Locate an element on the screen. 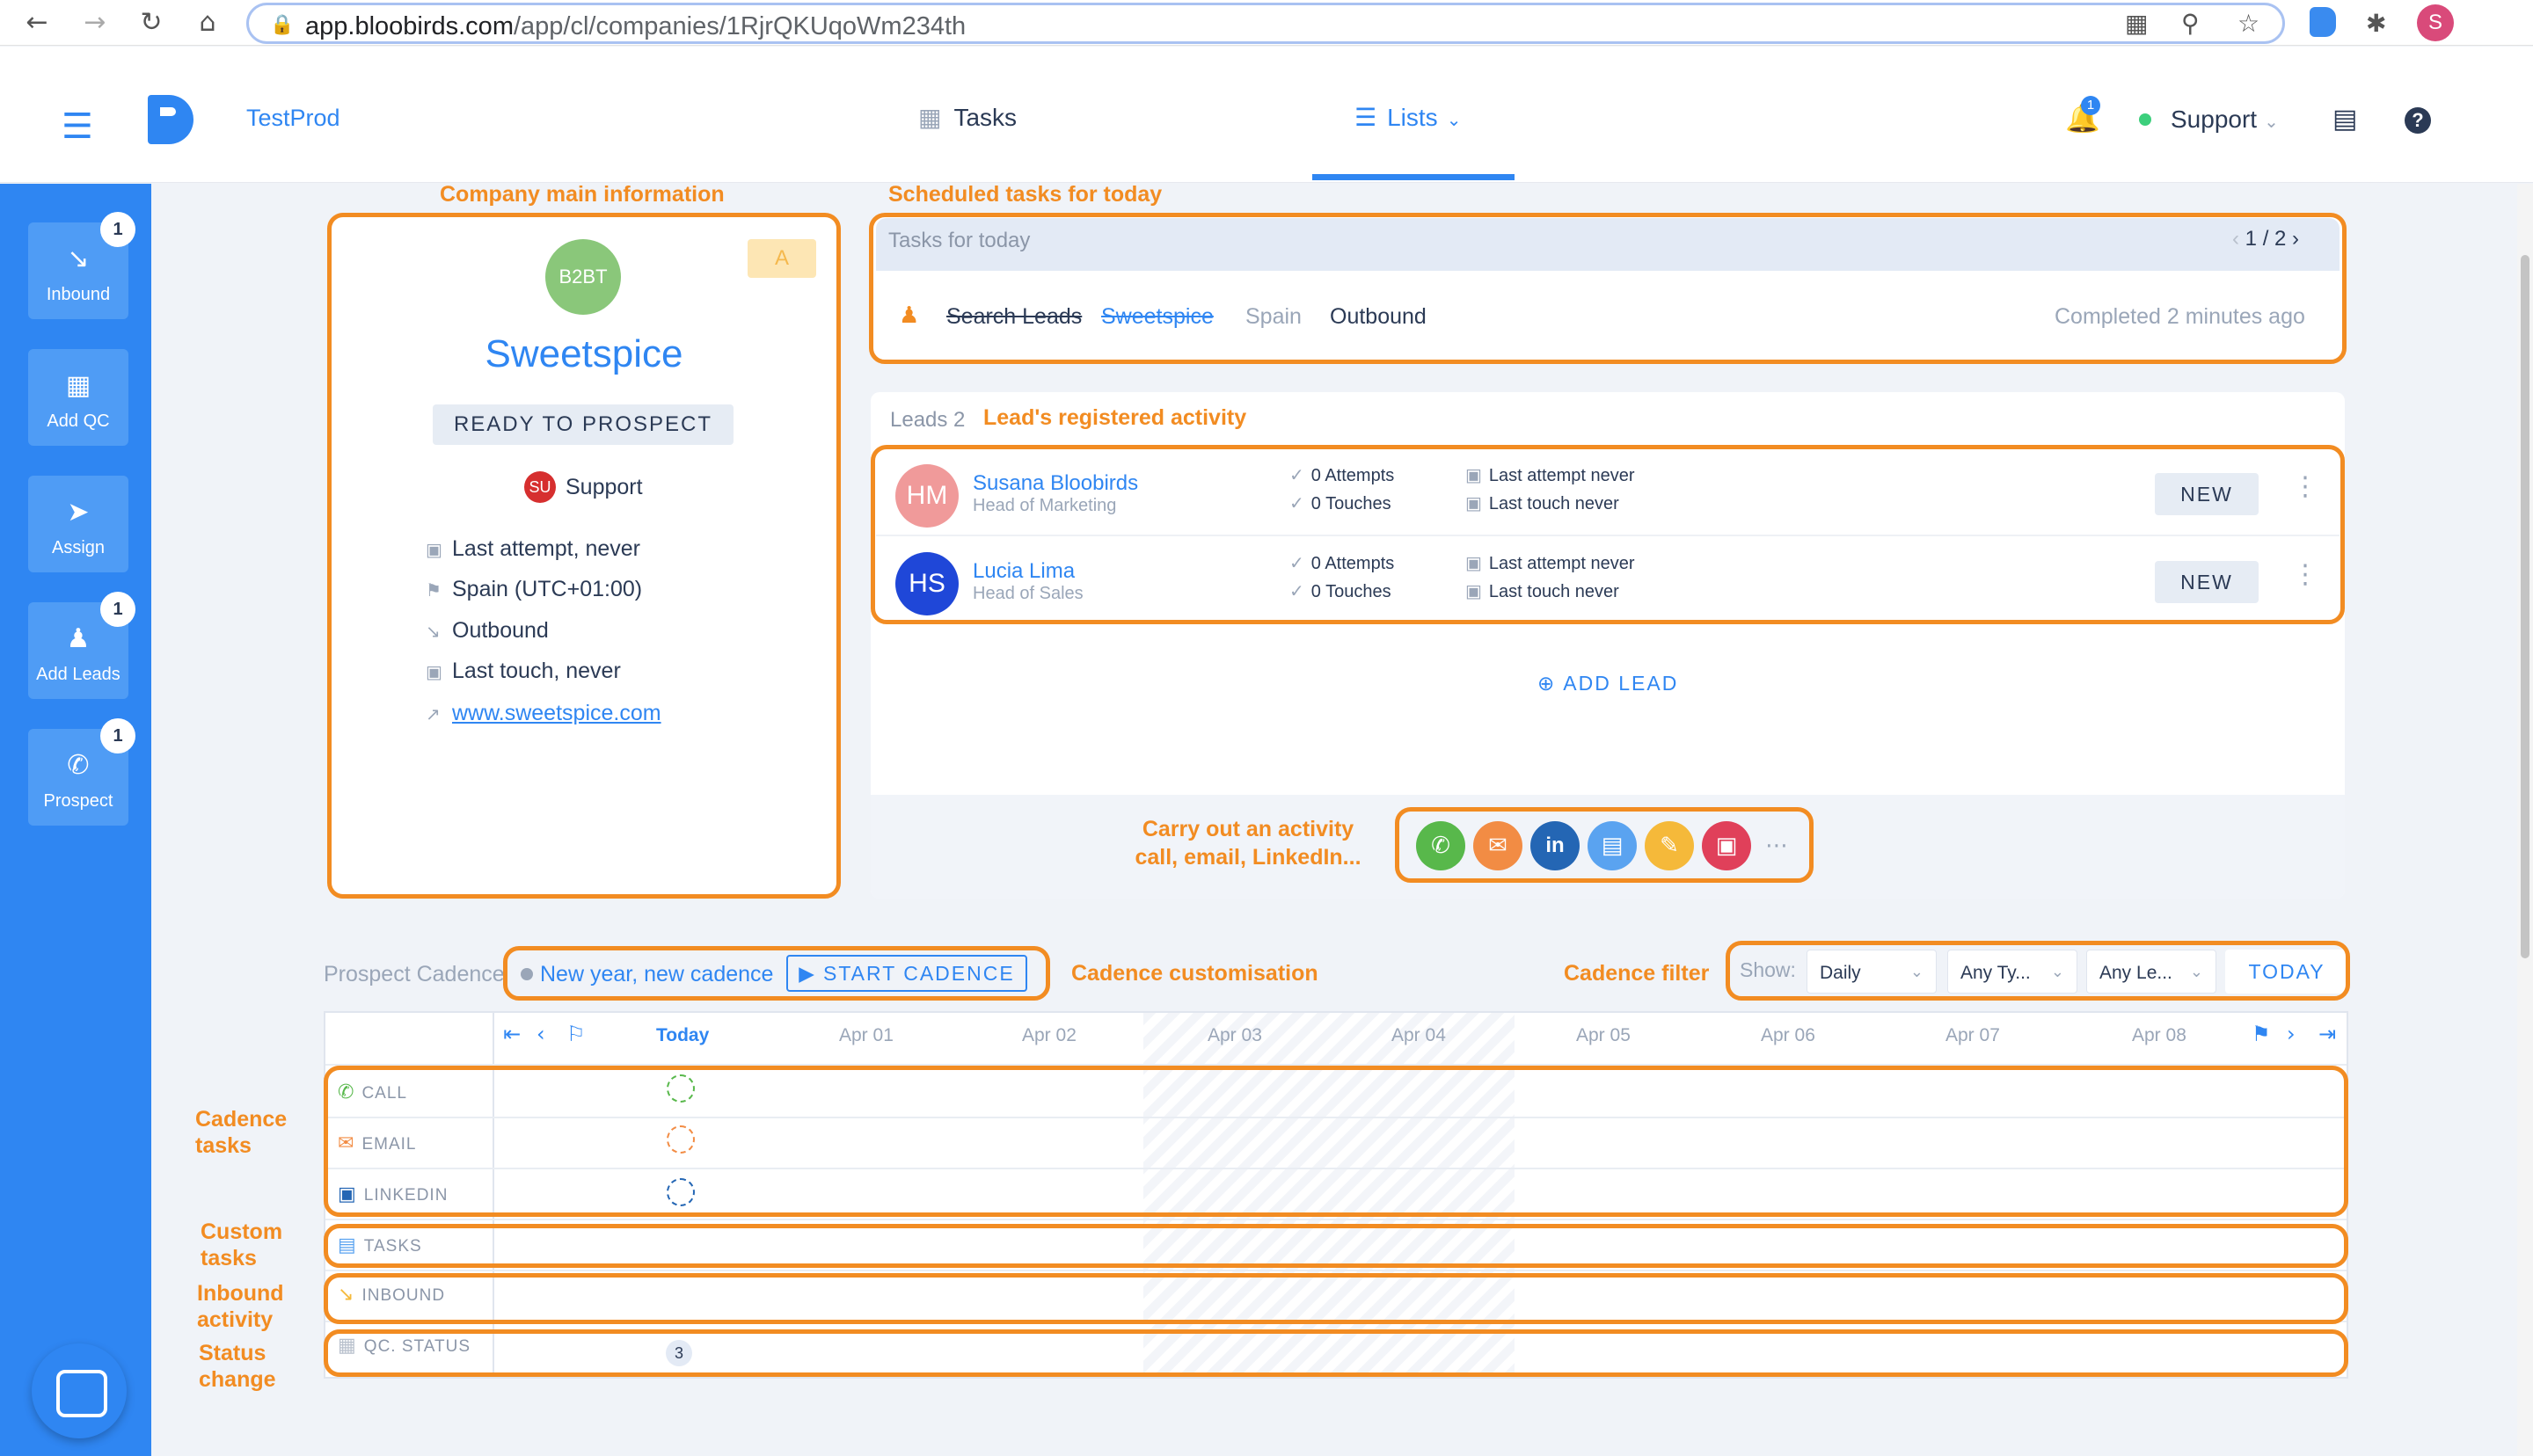 This screenshot has width=2533, height=1456. annotation-cadence-box is located at coordinates (776, 973).